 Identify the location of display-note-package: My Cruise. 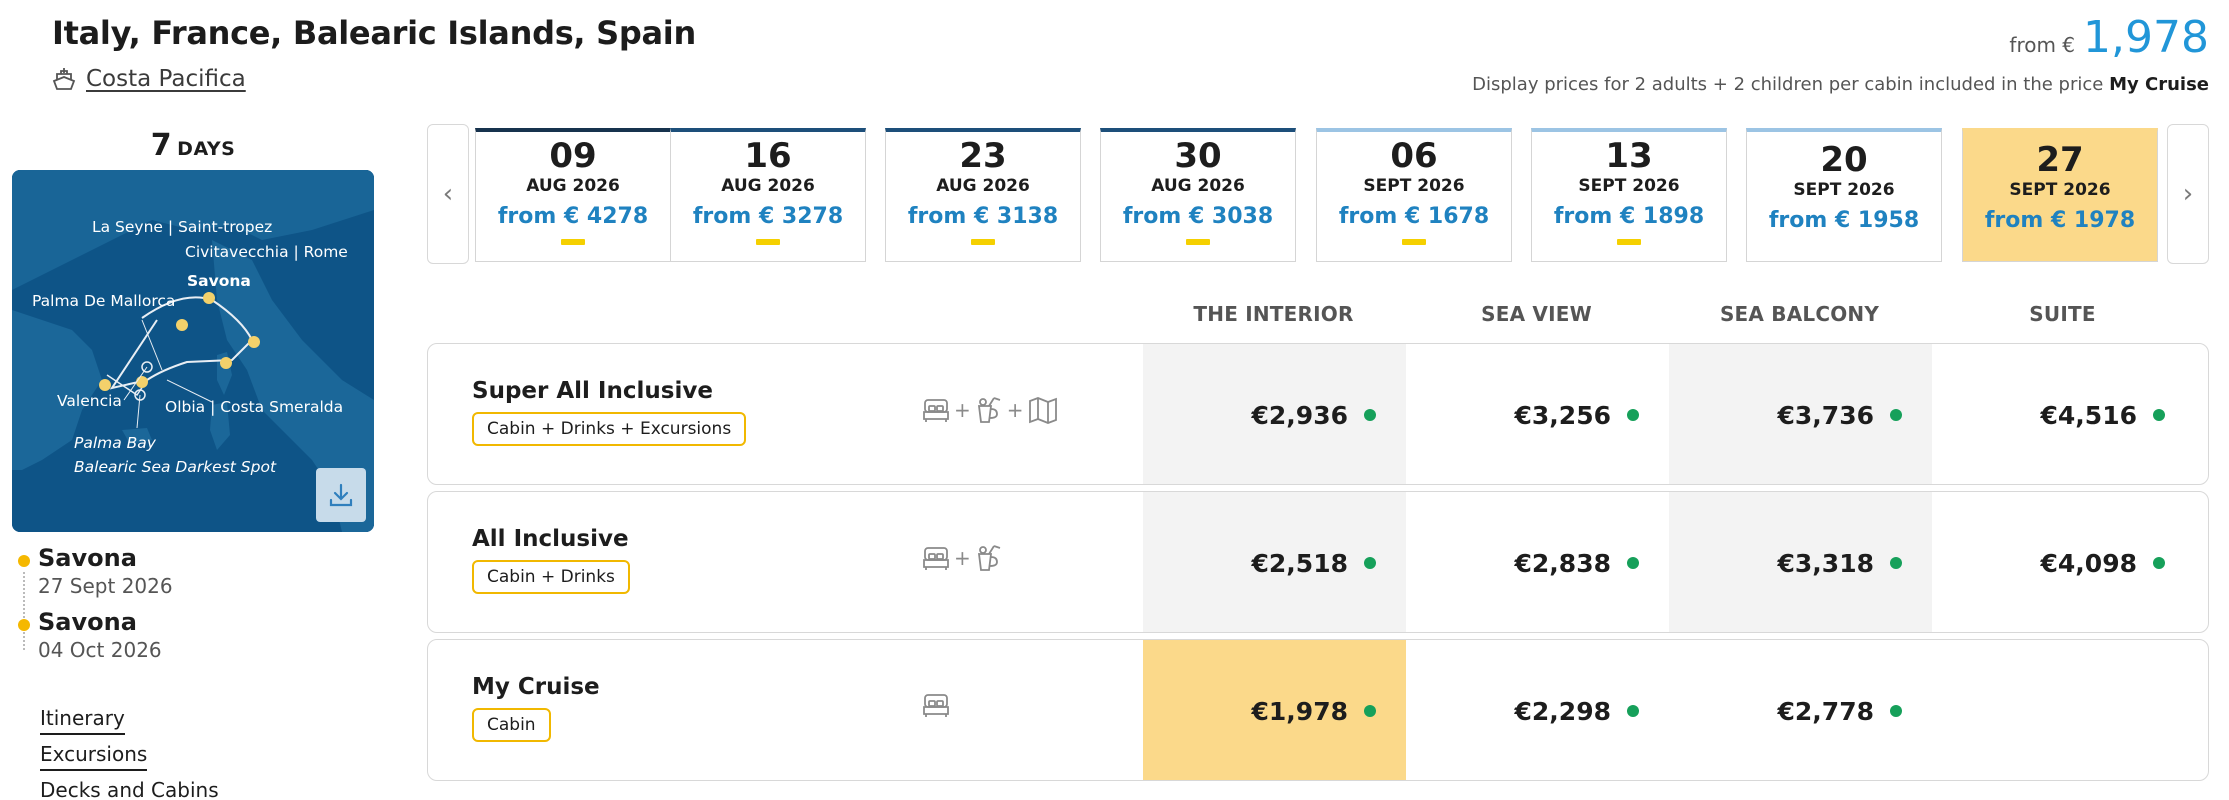
(2159, 84).